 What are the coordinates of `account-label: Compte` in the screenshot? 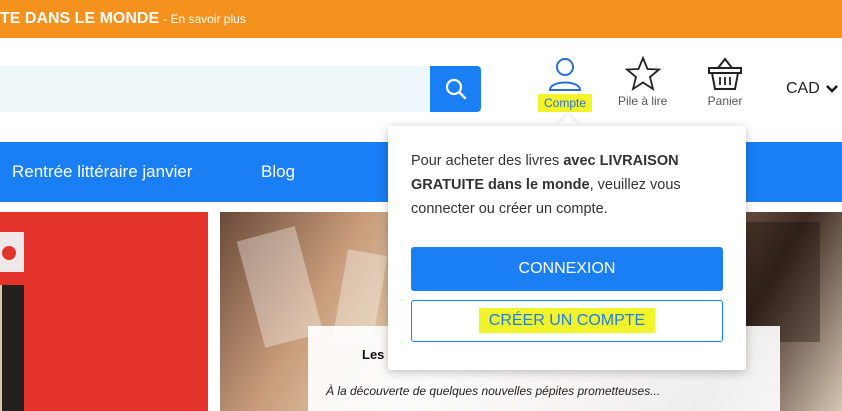 It's located at (565, 103).